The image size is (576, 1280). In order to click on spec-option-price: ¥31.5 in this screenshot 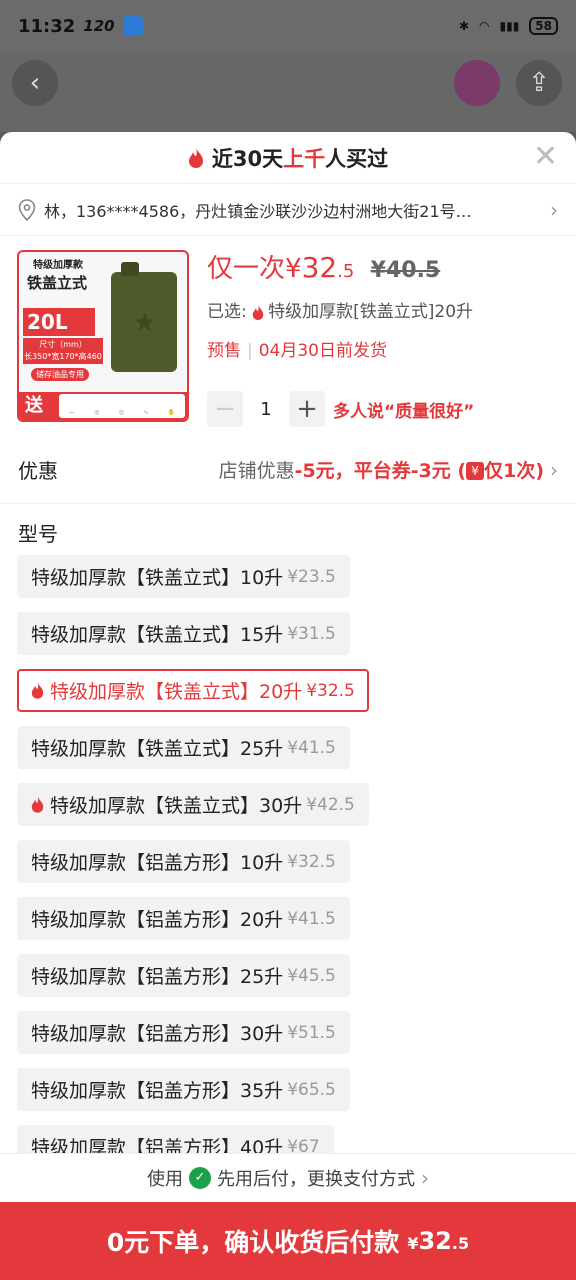, I will do `click(311, 633)`.